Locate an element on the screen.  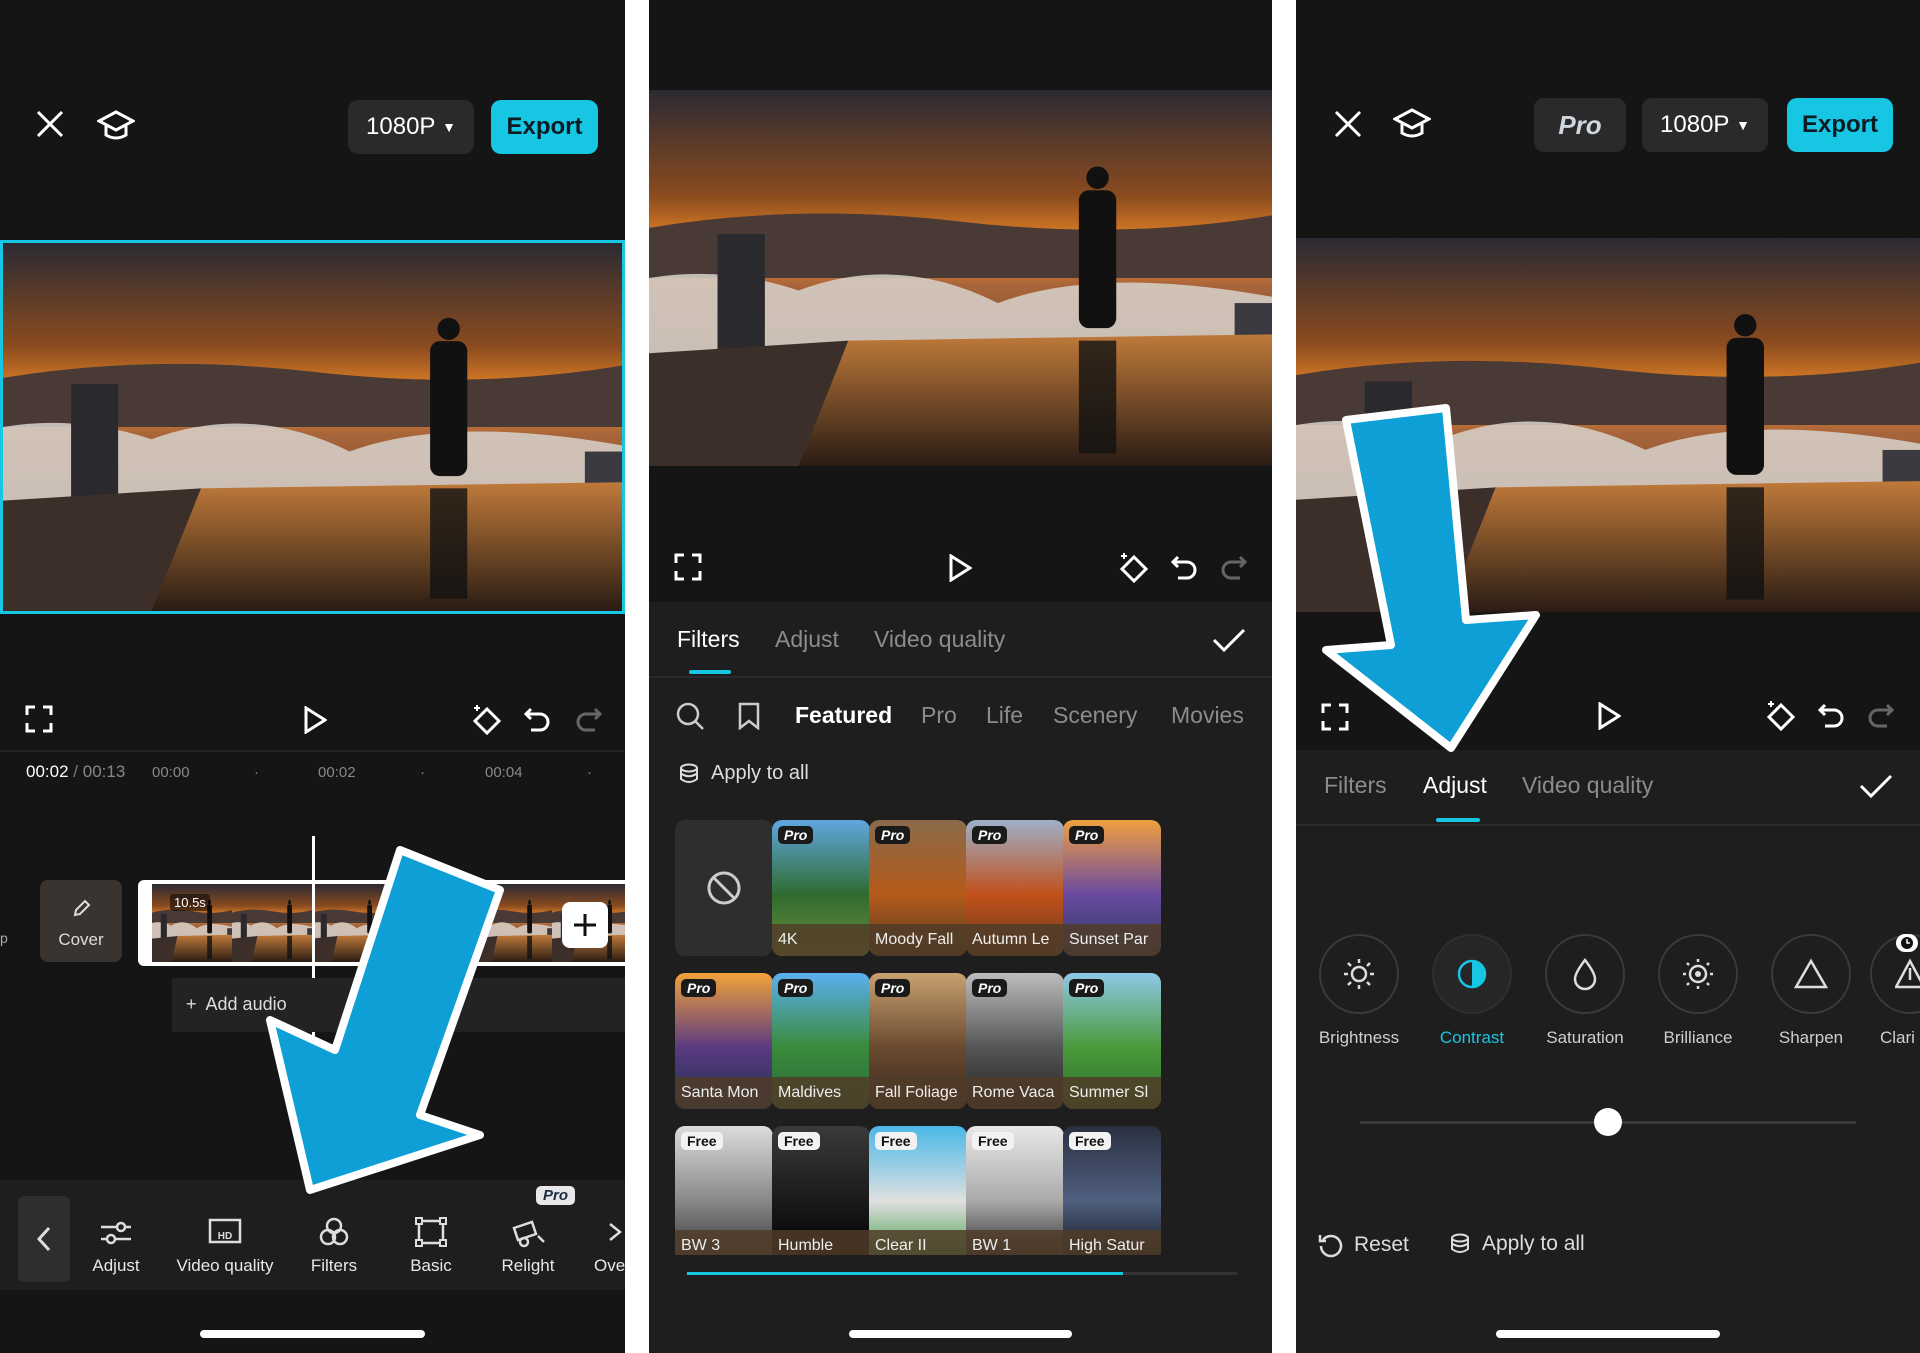
adjust-slider-knob is located at coordinates (1608, 1122).